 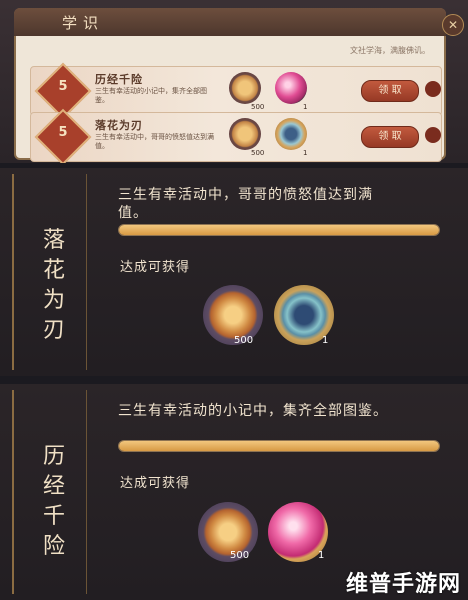 I want to click on achievement-desc: 三生有幸活动中，哥哥的愤怒值达到满值。, so click(x=154, y=141).